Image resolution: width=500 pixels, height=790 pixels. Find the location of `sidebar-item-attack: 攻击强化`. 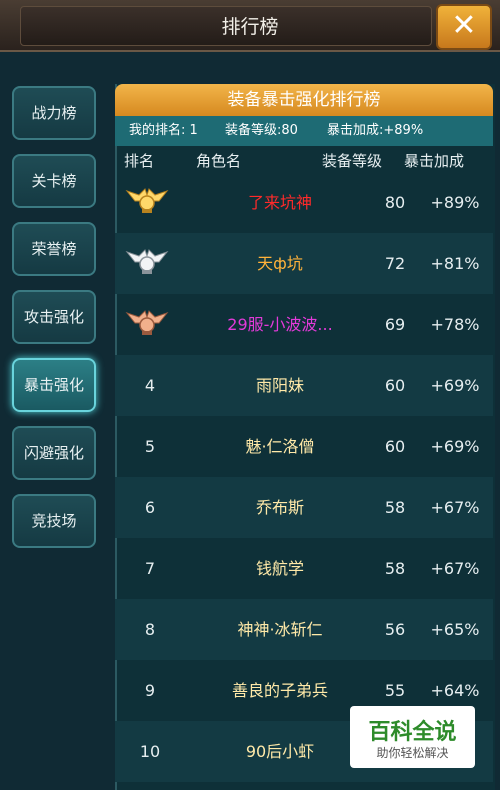

sidebar-item-attack: 攻击强化 is located at coordinates (54, 317).